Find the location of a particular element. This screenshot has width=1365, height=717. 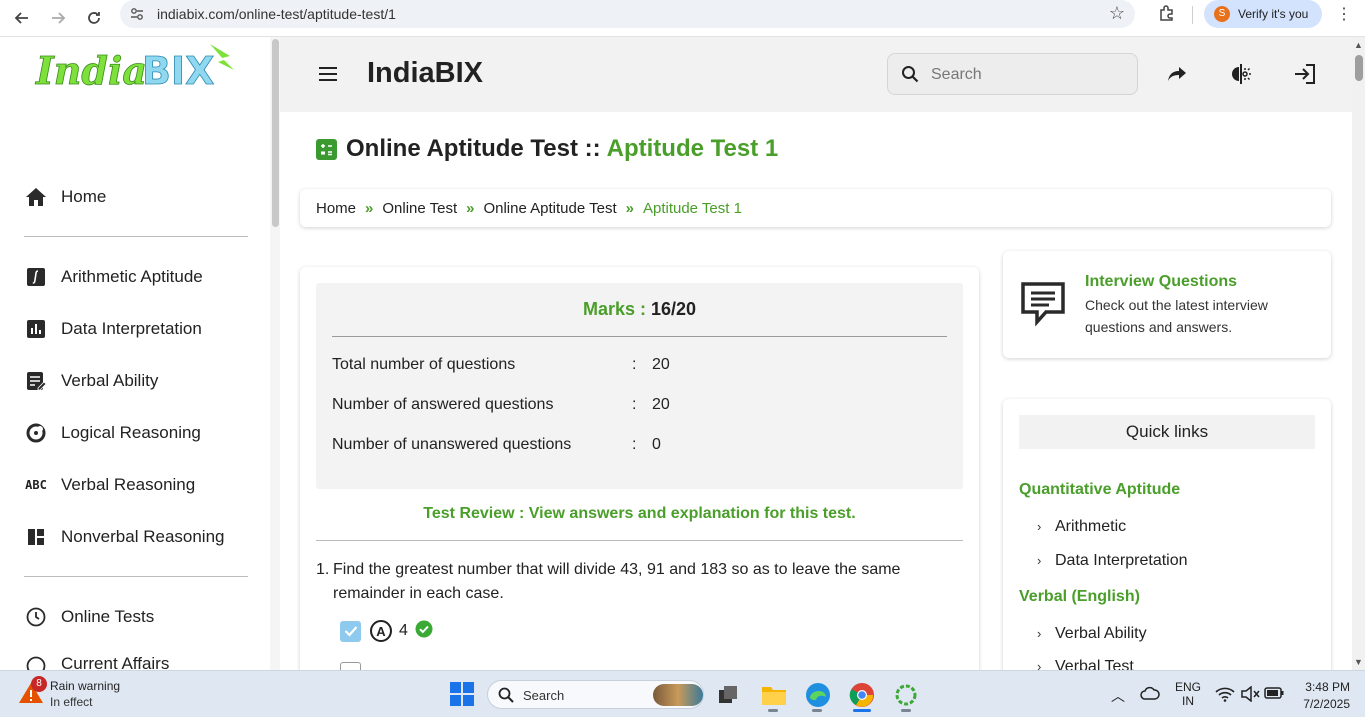

search-highlight-image is located at coordinates (678, 695).